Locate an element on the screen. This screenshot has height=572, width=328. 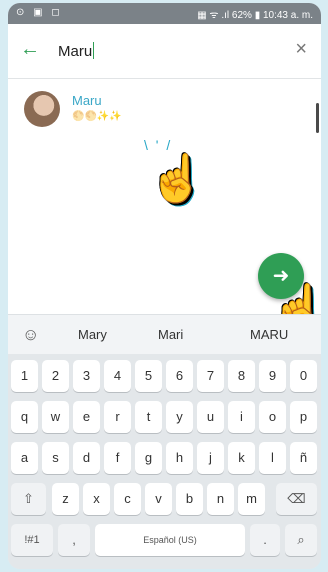
key-y: y is located at coordinates (179, 417).